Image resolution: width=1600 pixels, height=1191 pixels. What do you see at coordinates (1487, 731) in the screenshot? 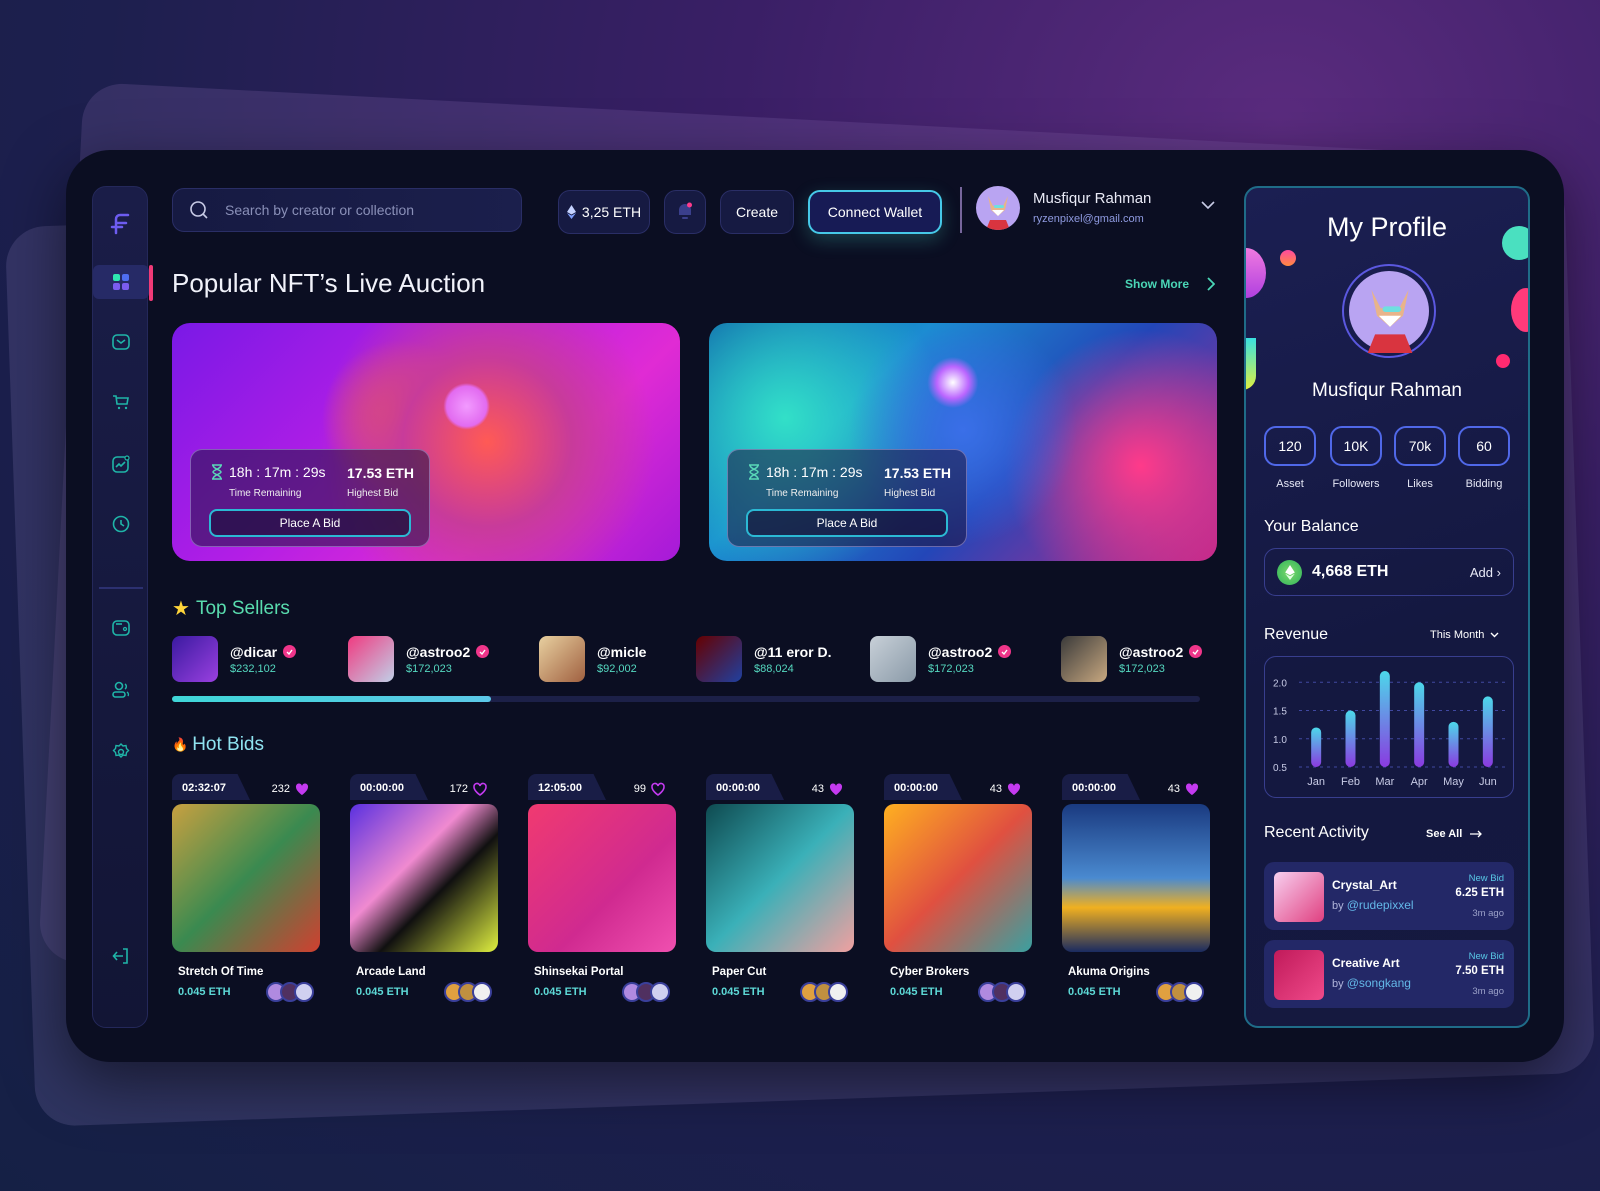
I see `revenue-bar-jun` at bounding box center [1487, 731].